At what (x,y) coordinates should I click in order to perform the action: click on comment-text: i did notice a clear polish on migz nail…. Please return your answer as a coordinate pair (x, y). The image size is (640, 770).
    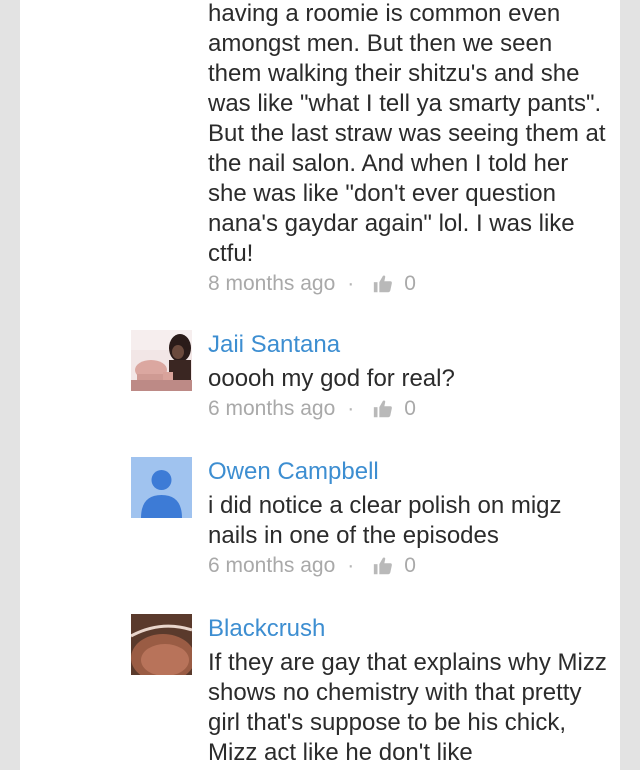
    Looking at the image, I should click on (385, 520).